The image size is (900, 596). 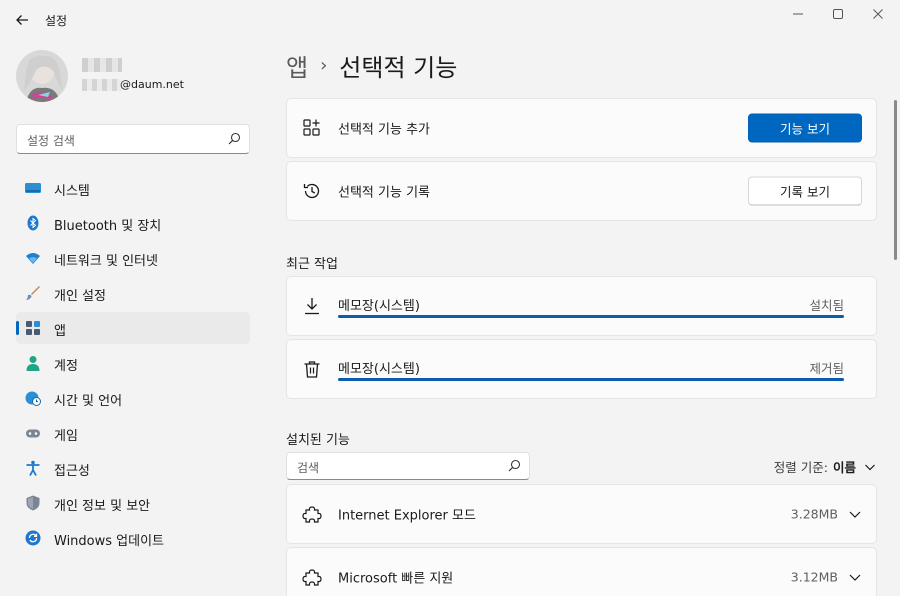 I want to click on close-icon, so click(x=878, y=14).